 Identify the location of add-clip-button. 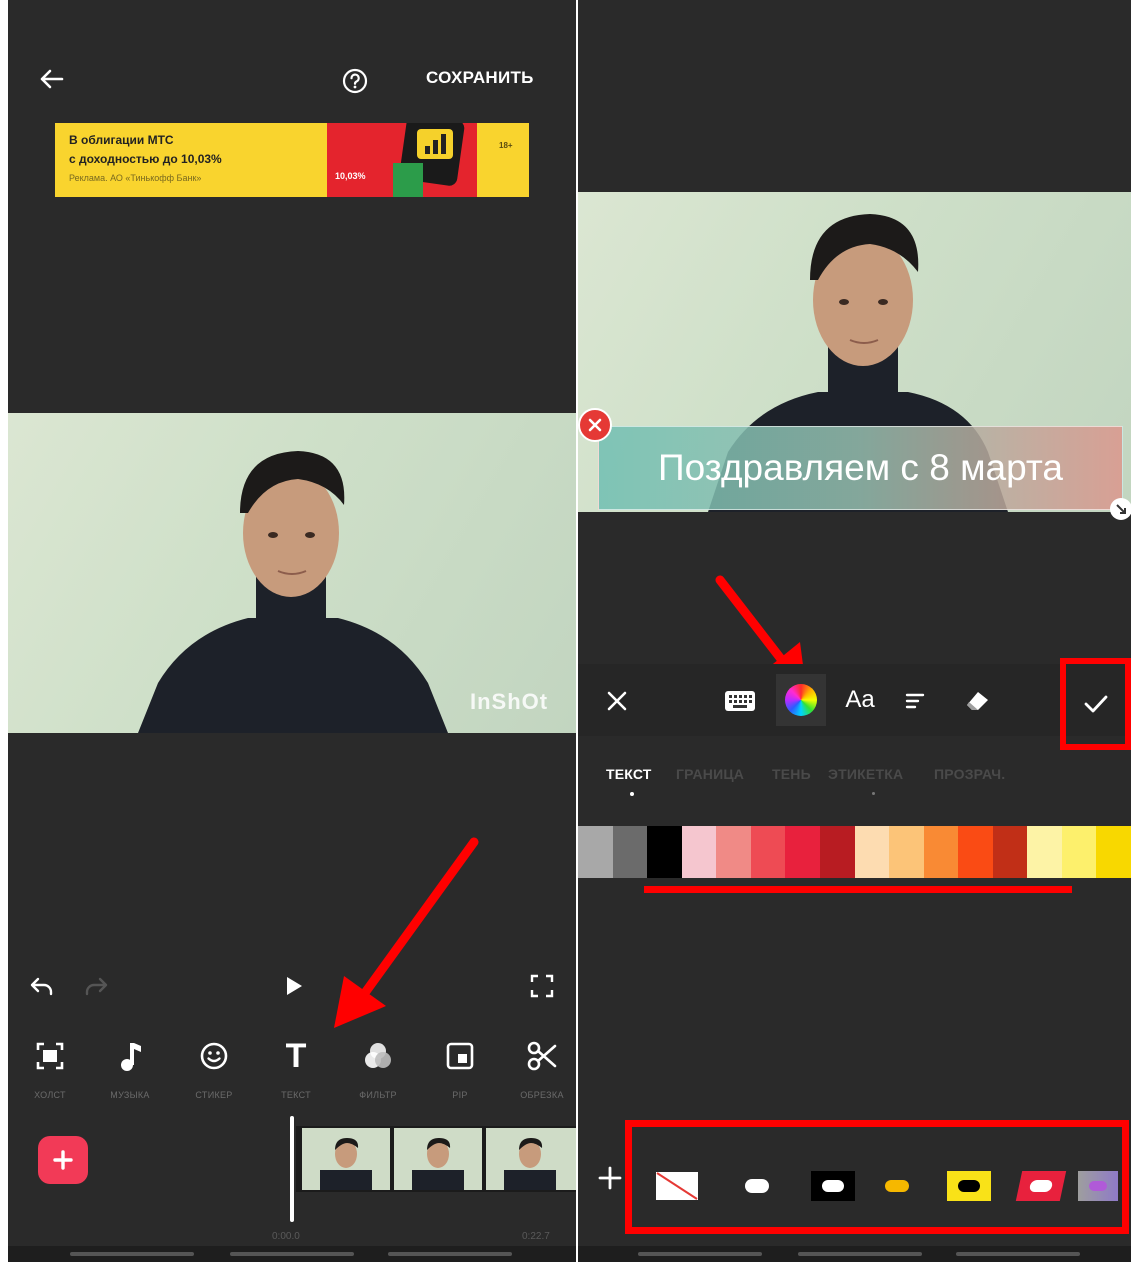
(63, 1160).